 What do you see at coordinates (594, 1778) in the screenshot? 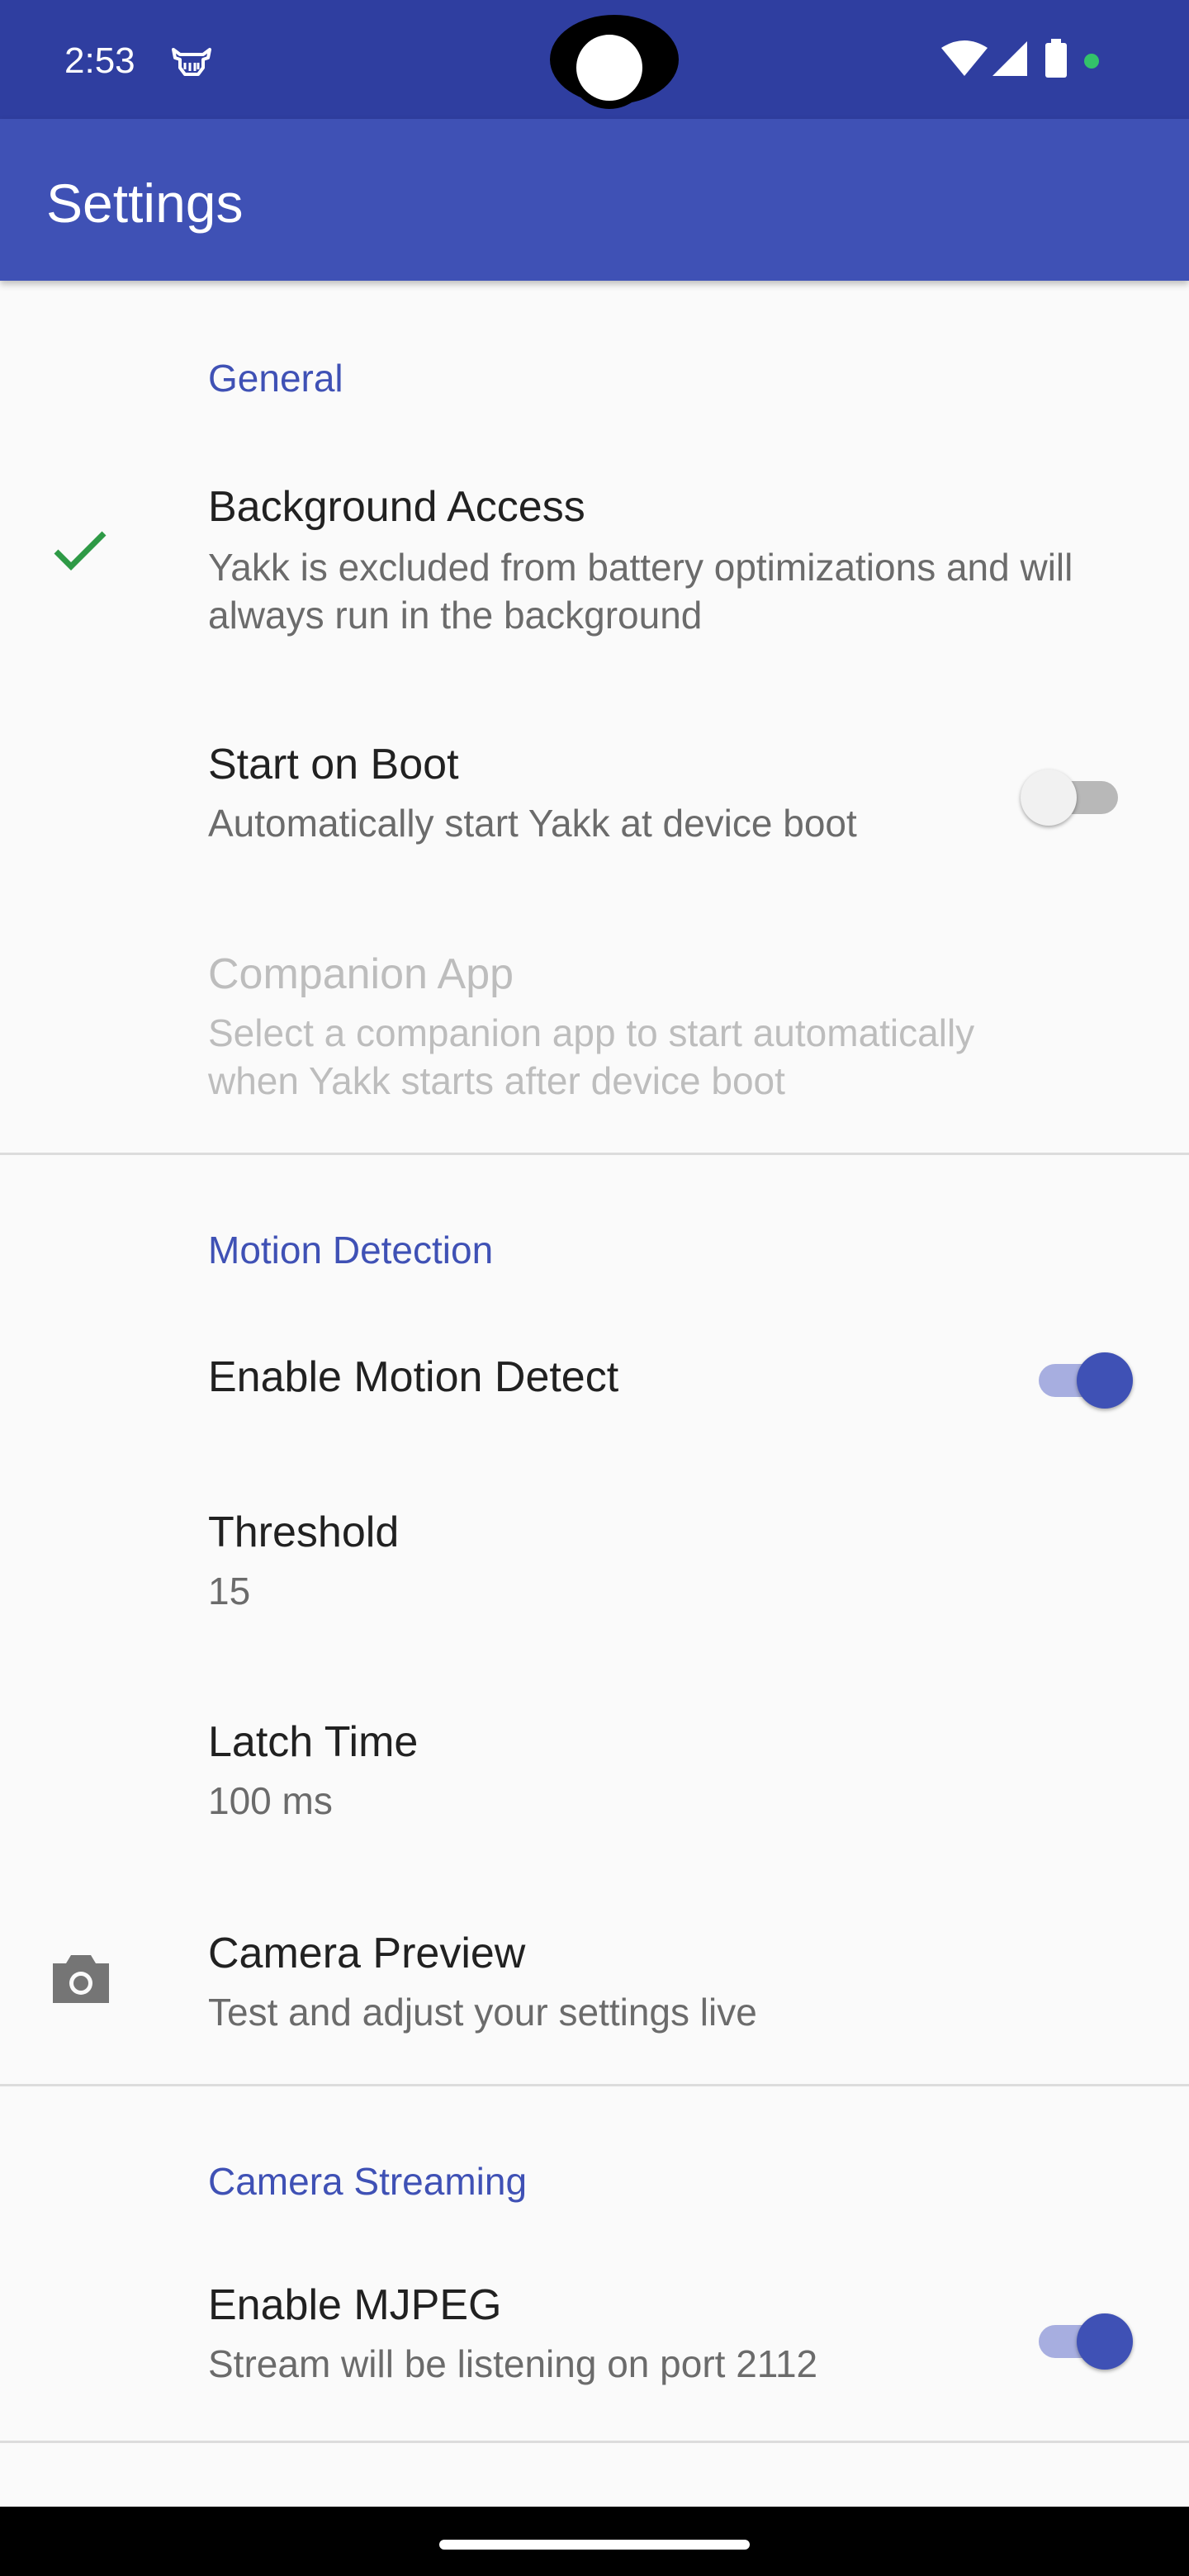
I see `pref-latch-time: Latch Time 100 ms` at bounding box center [594, 1778].